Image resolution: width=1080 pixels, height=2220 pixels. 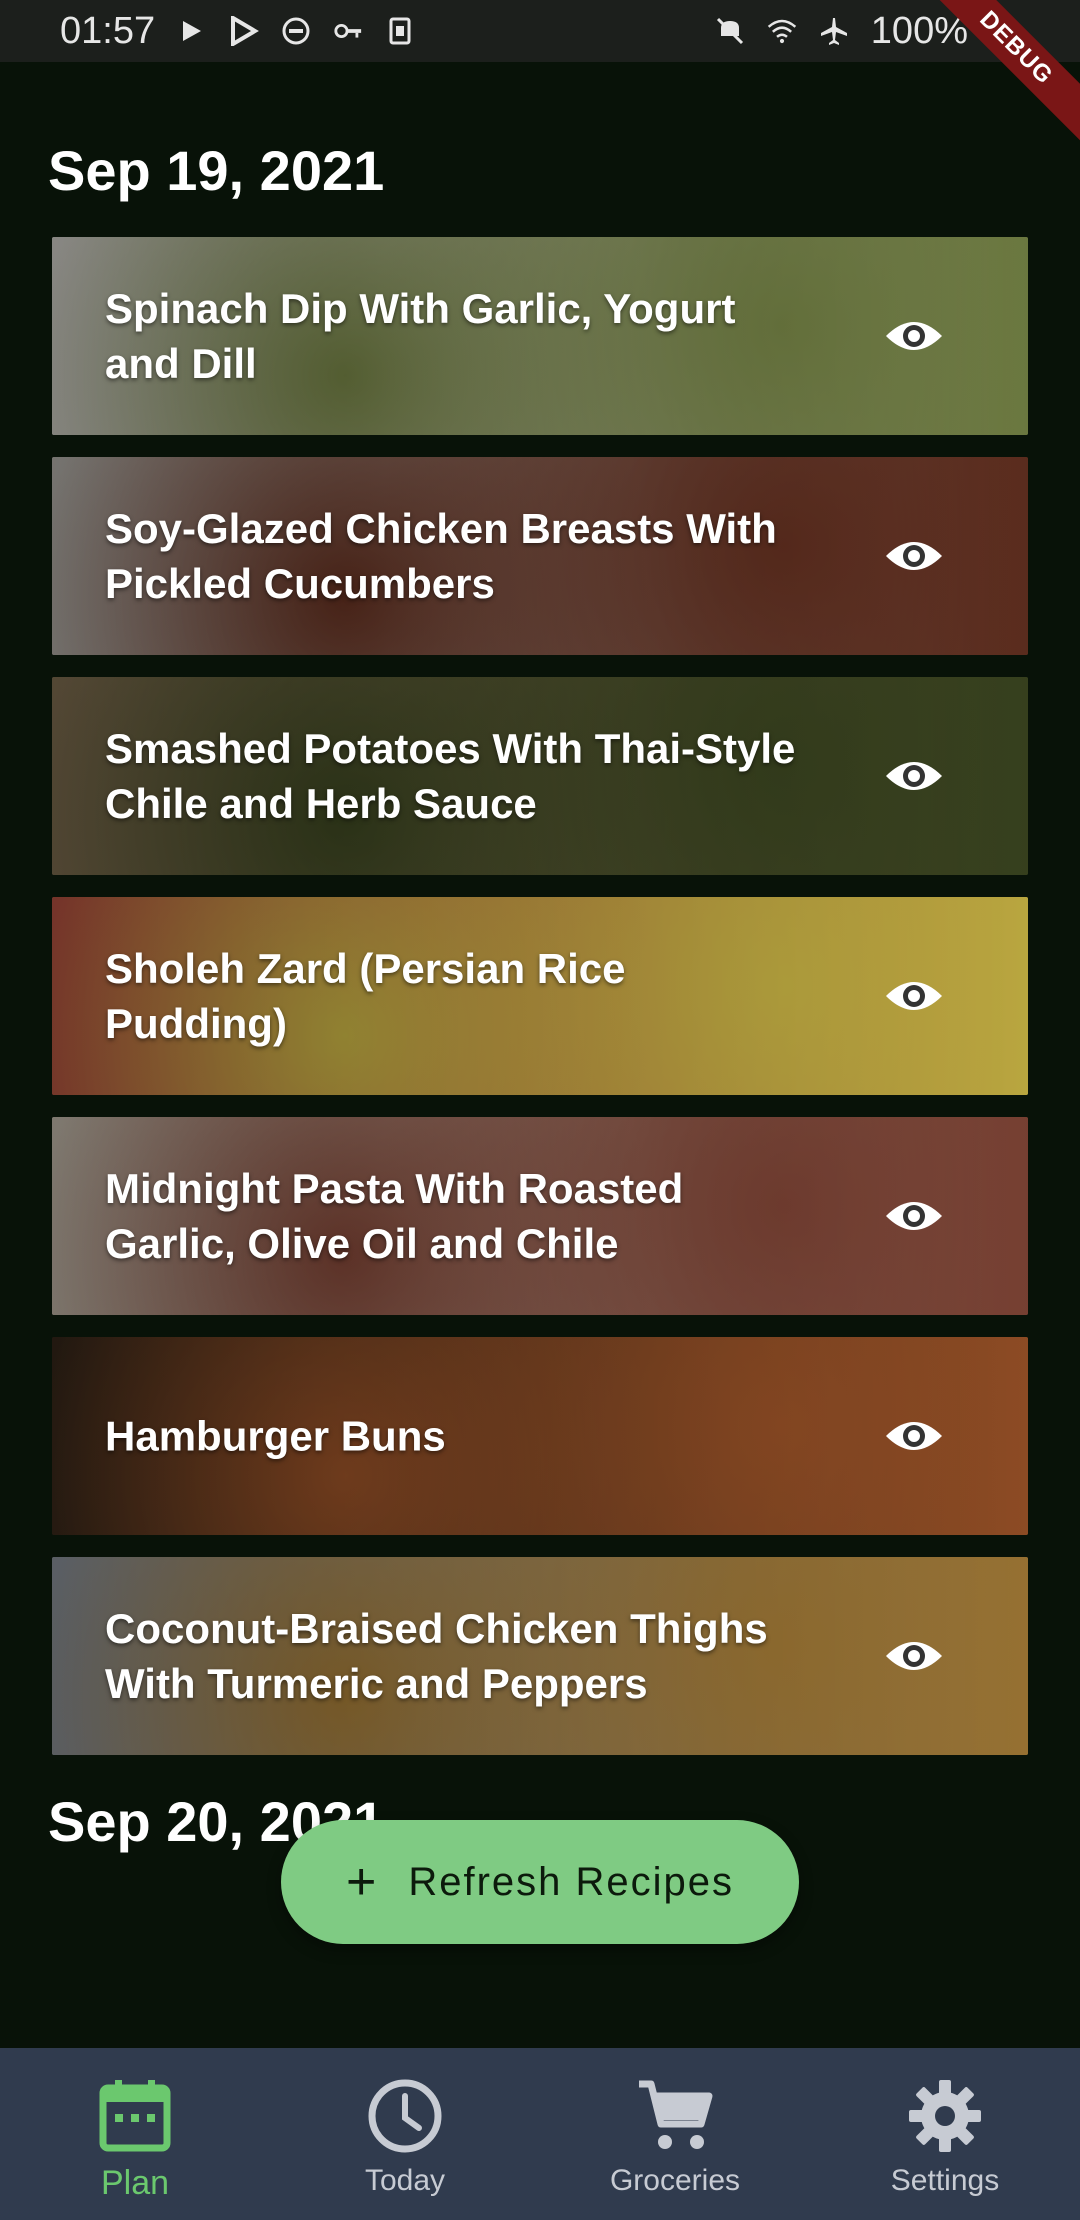 What do you see at coordinates (919, 30) in the screenshot?
I see `battery-percent: 100%` at bounding box center [919, 30].